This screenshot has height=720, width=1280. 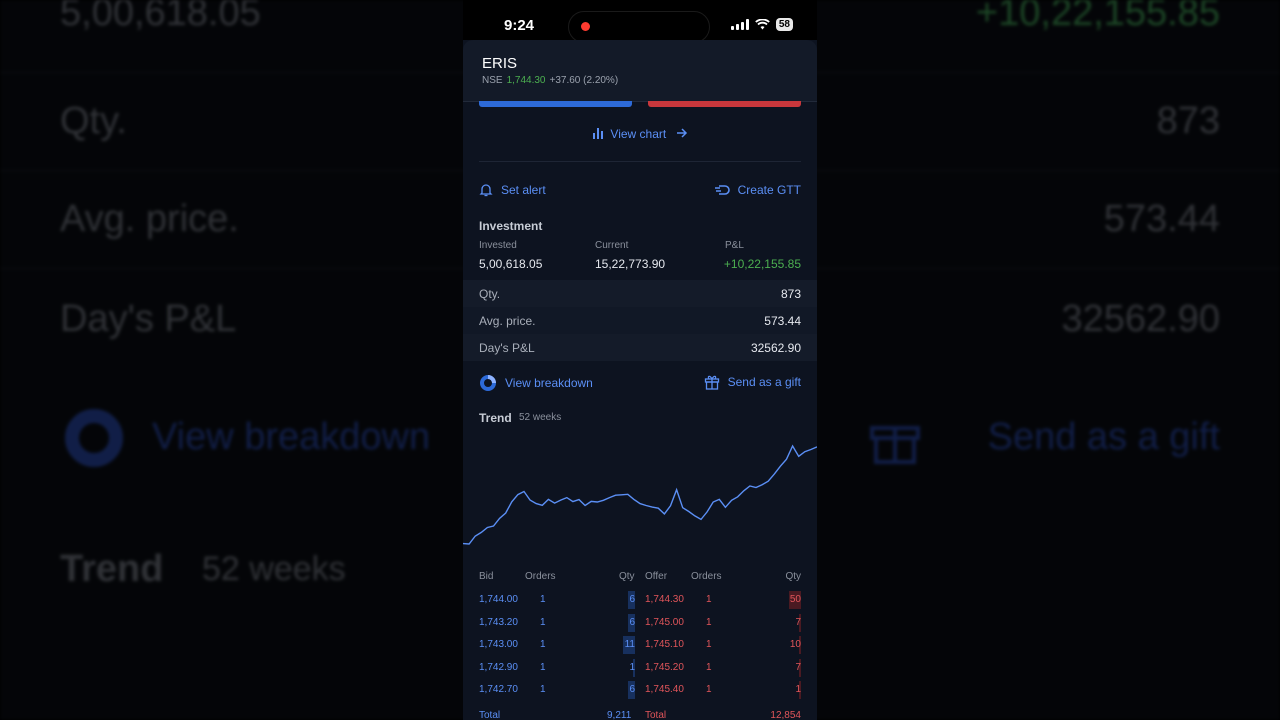 What do you see at coordinates (706, 576) in the screenshot?
I see `offer-orders-header: Orders` at bounding box center [706, 576].